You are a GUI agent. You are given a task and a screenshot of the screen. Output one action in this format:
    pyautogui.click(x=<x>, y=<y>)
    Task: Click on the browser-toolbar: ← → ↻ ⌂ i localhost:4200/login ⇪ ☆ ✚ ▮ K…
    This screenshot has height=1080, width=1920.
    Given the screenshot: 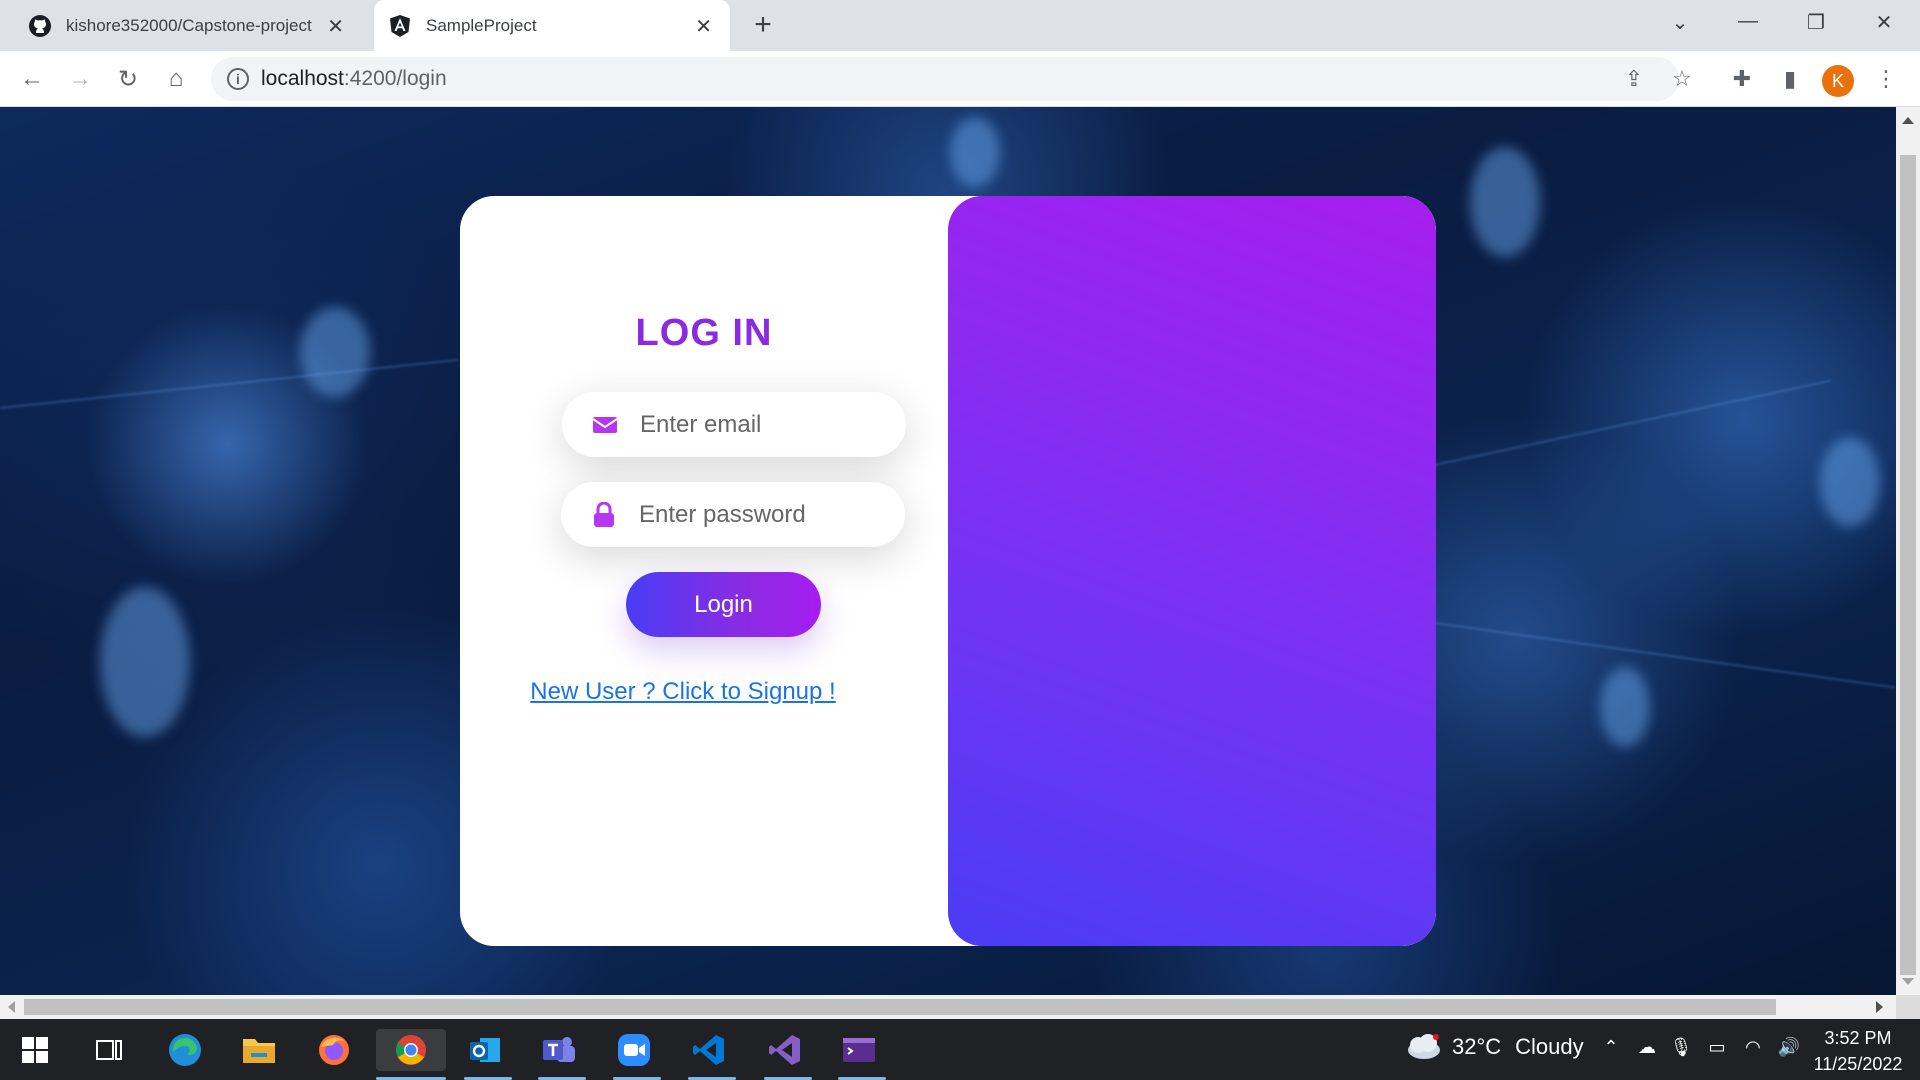 What is the action you would take?
    pyautogui.click(x=960, y=79)
    